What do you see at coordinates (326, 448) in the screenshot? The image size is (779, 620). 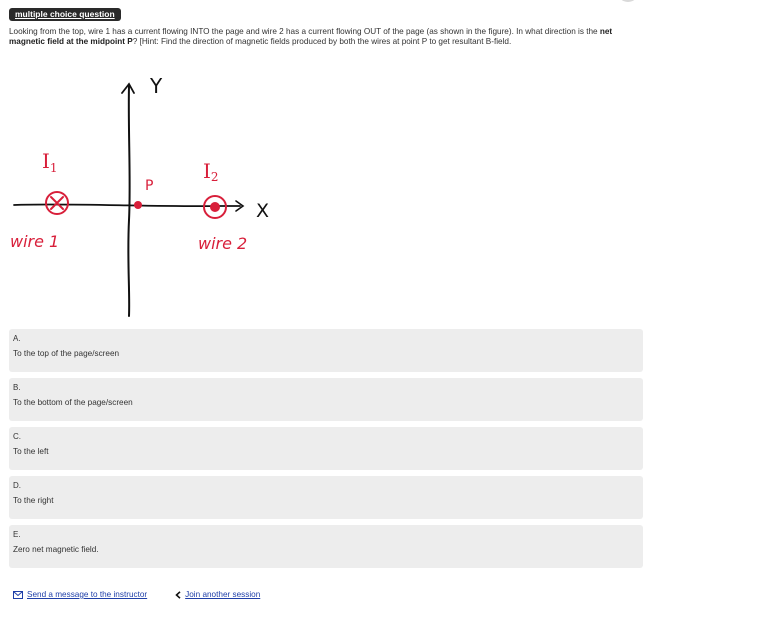 I see `option-c: C. To the left` at bounding box center [326, 448].